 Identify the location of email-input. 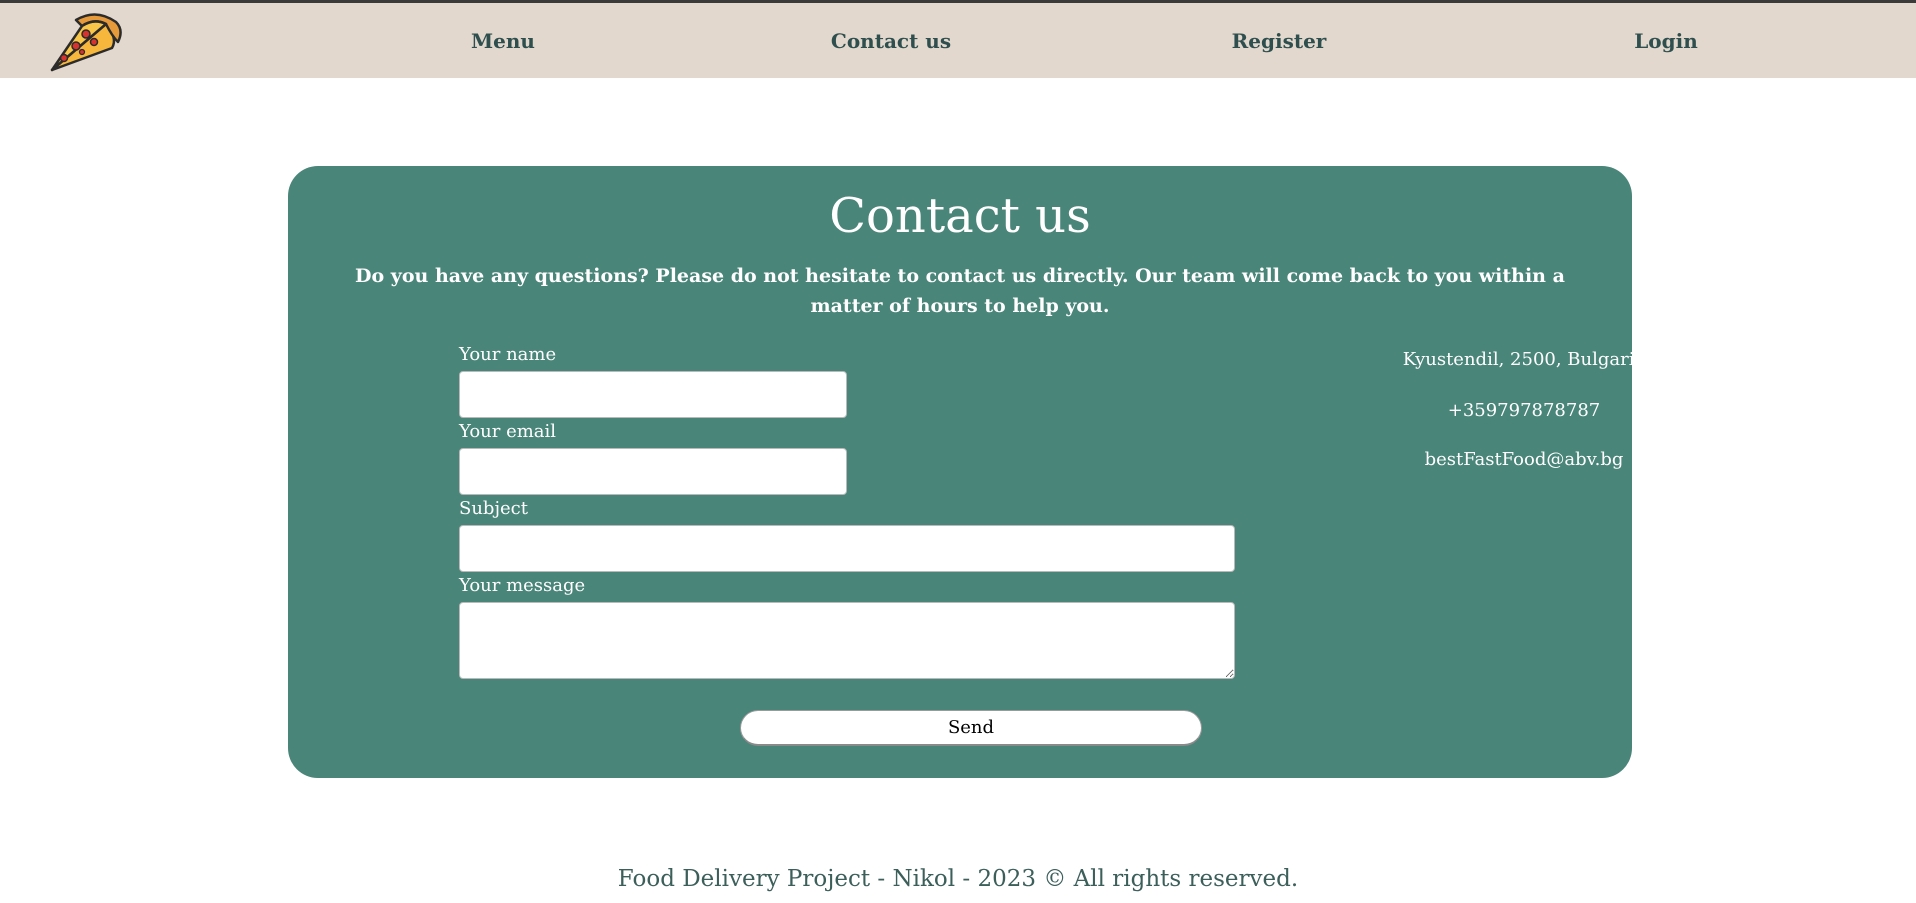
(653, 471).